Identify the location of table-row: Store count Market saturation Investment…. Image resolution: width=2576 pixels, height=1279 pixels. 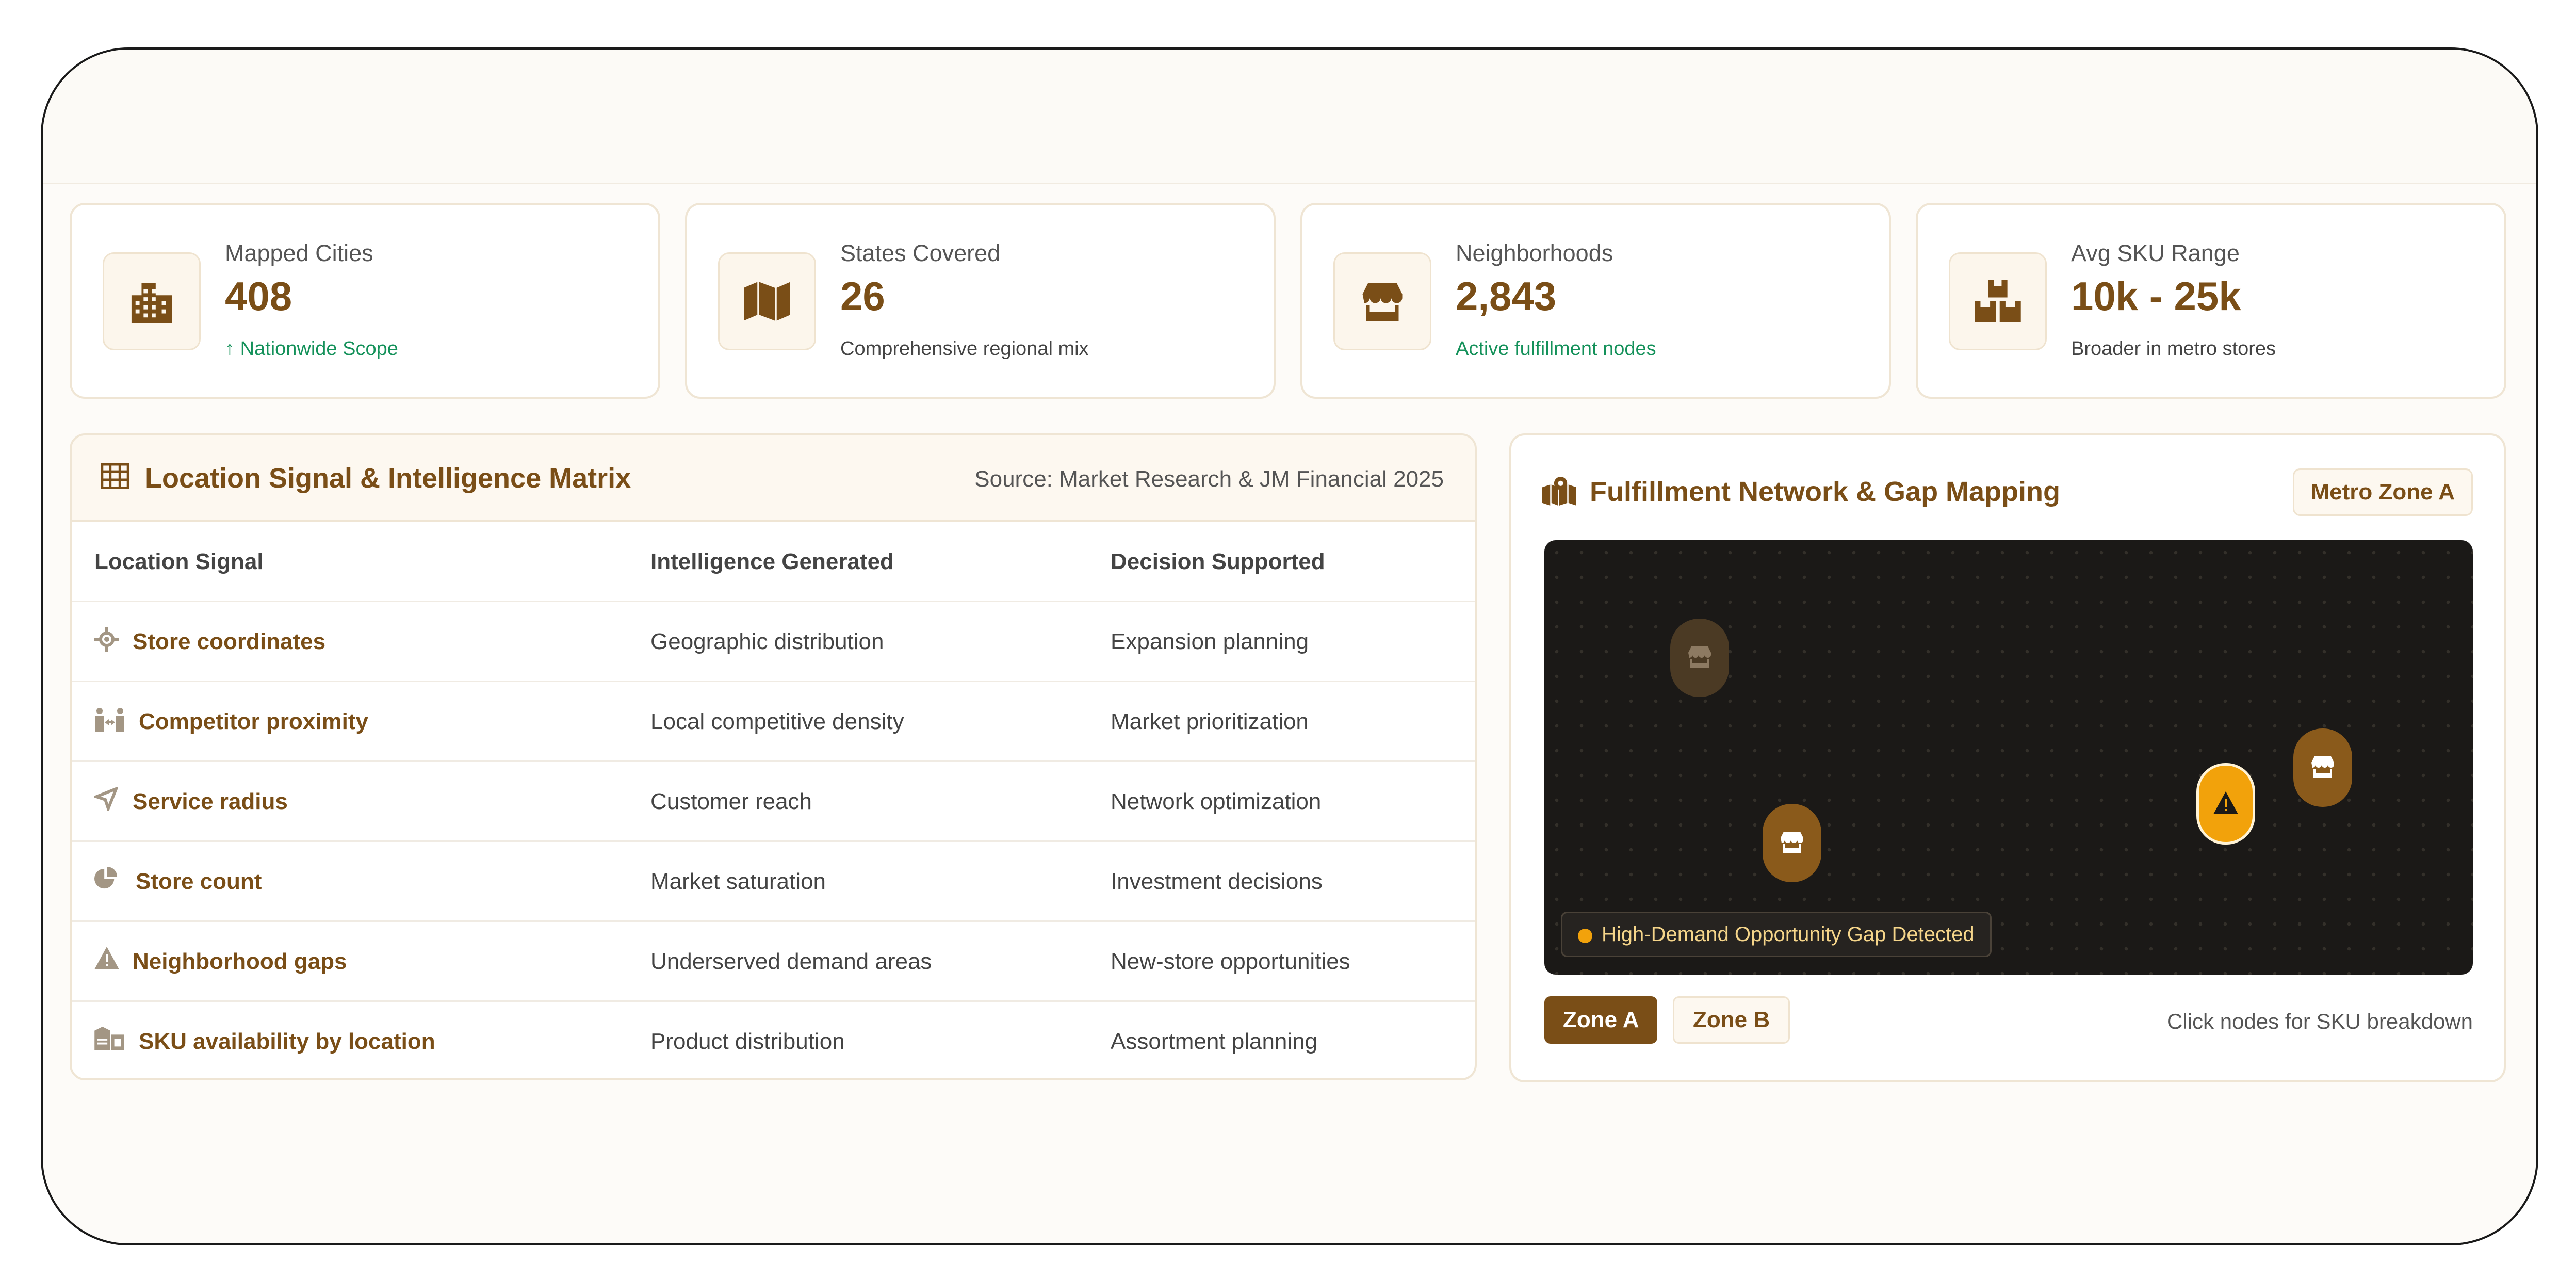
(774, 882).